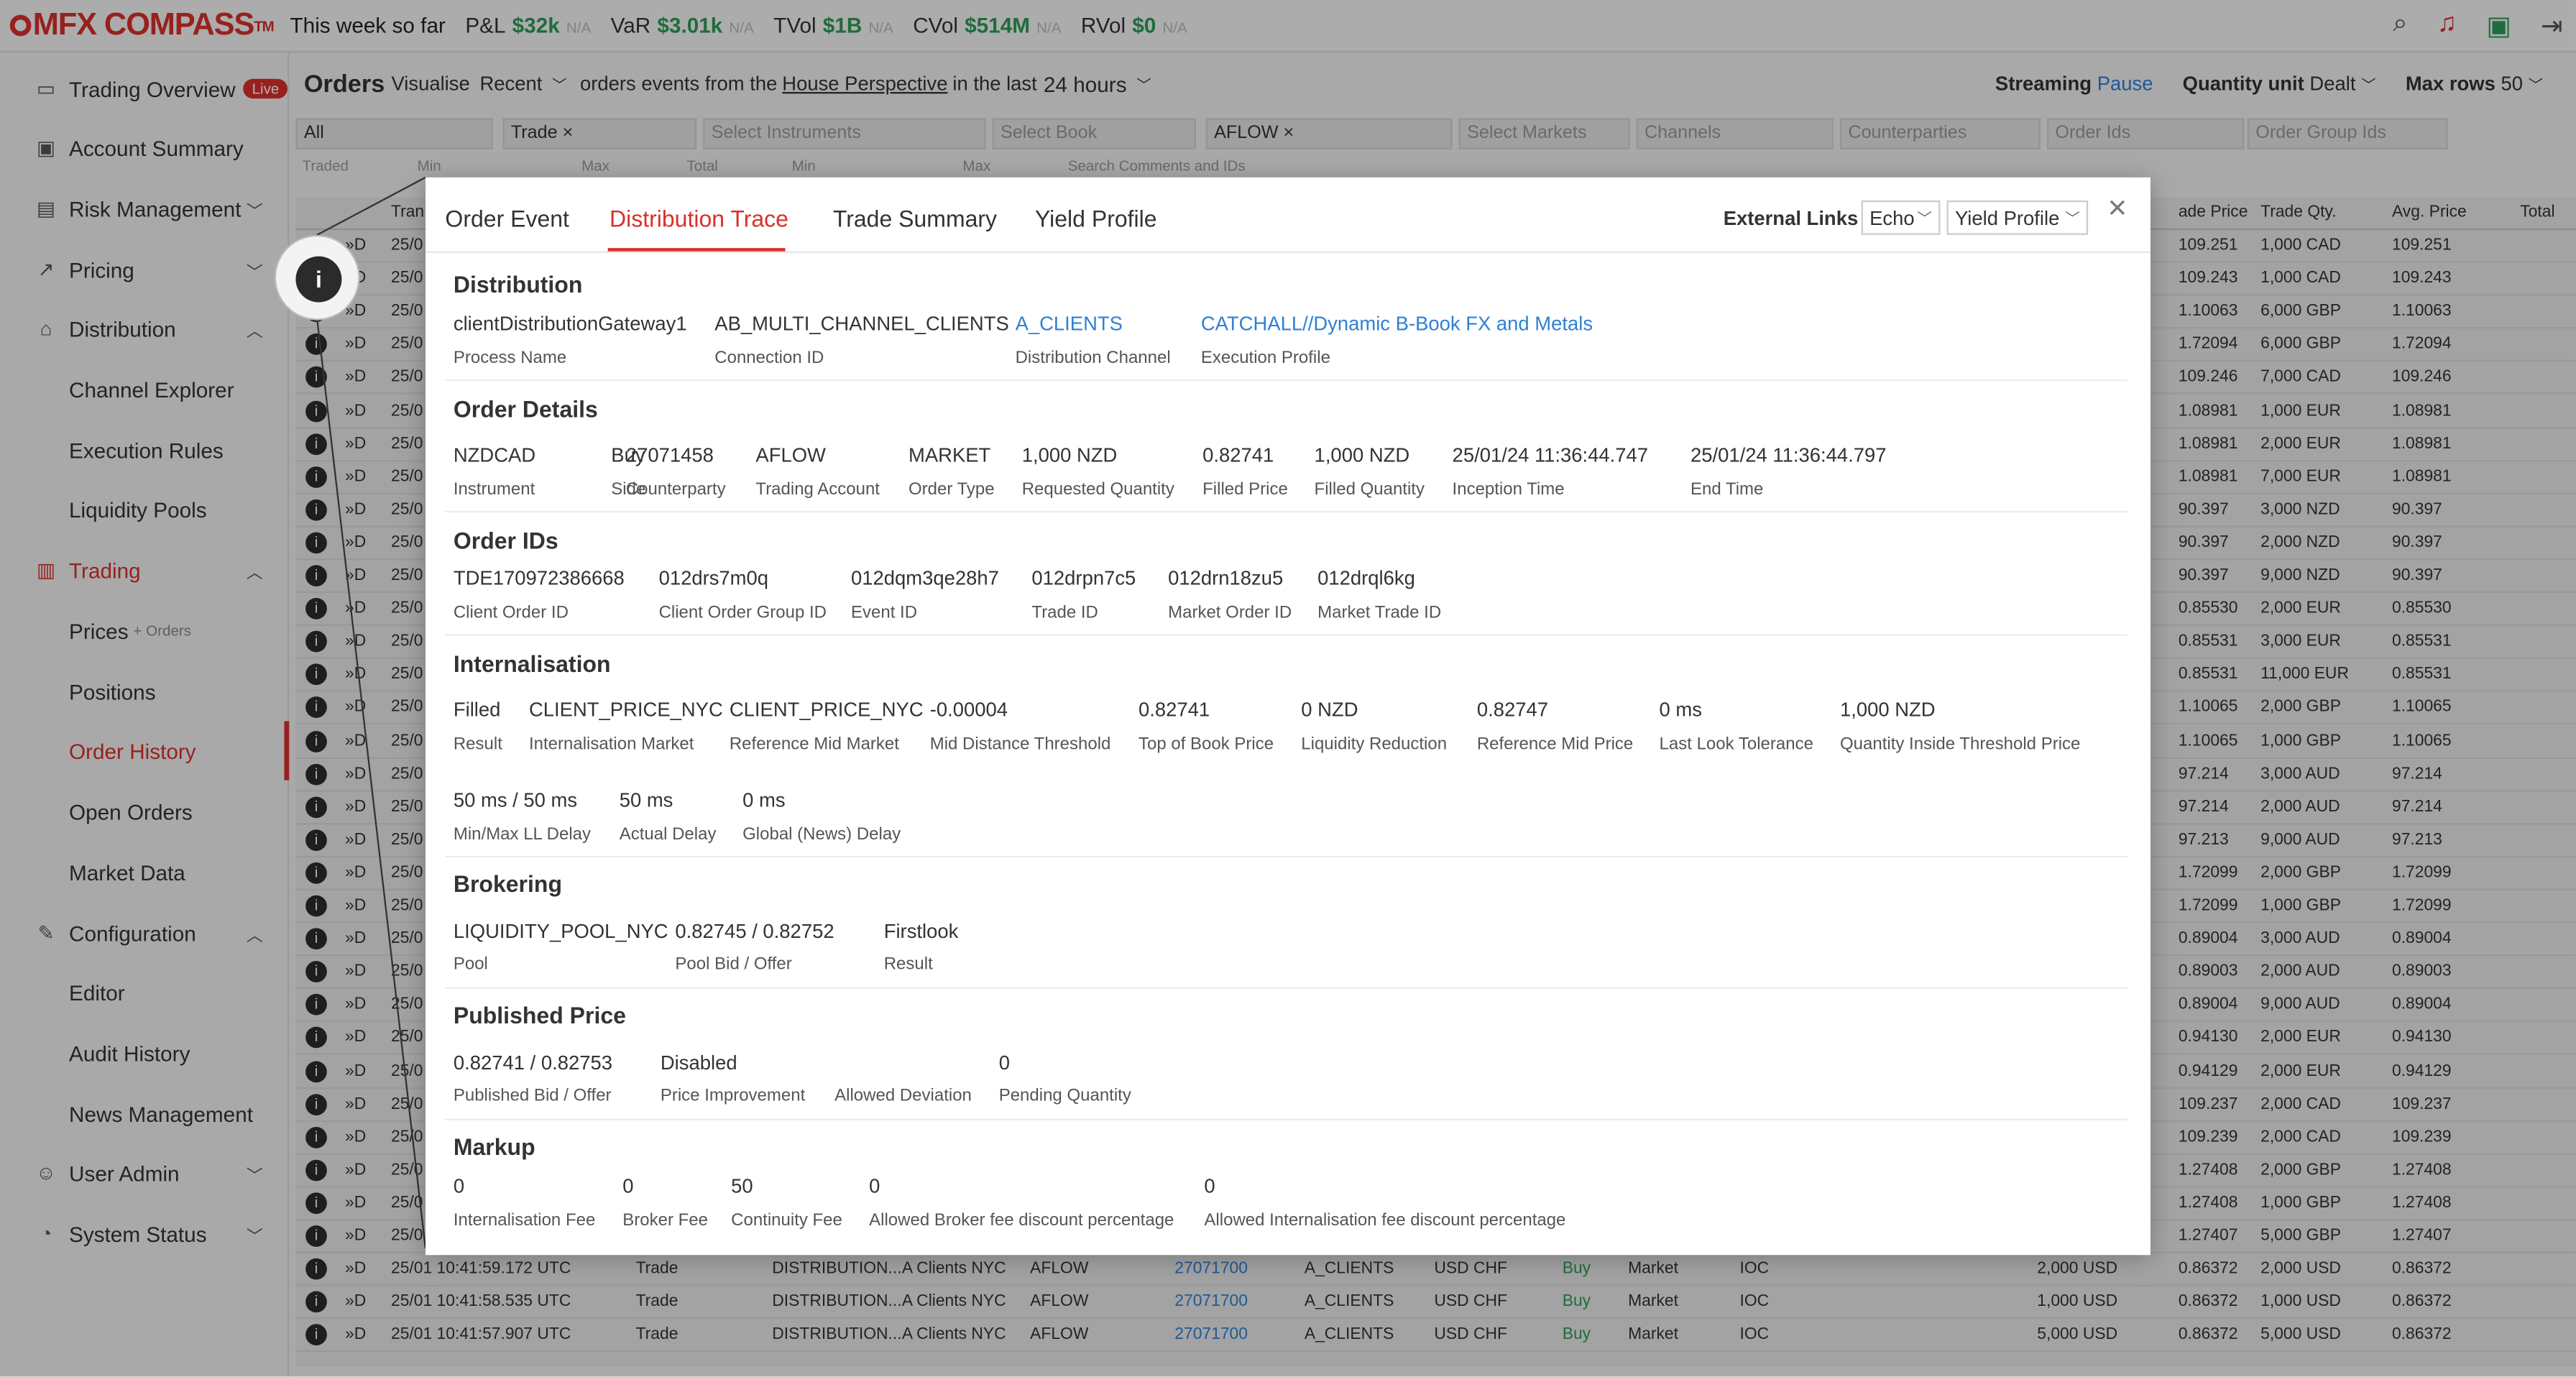  Describe the element at coordinates (524, 1220) in the screenshot. I see `markup-label: Internalisation Fee` at that location.